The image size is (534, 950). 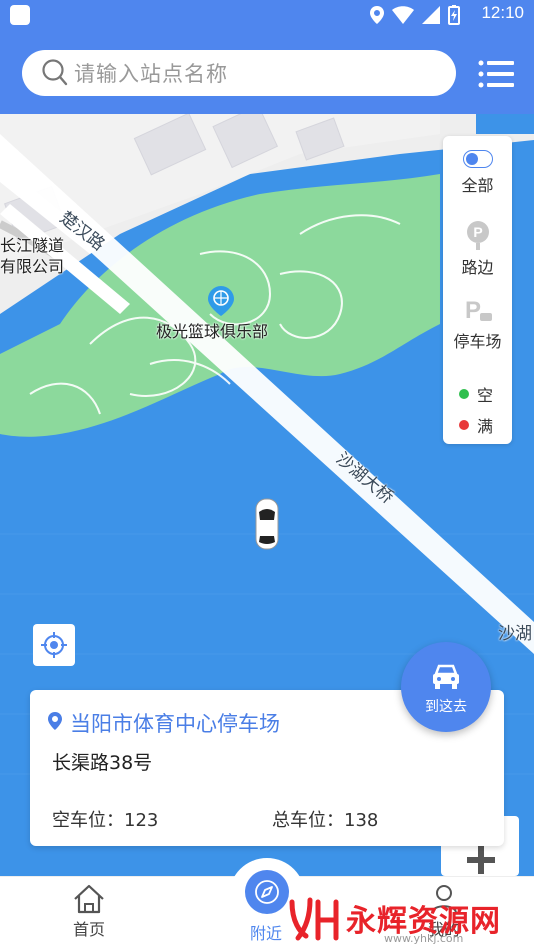 What do you see at coordinates (325, 820) in the screenshot?
I see `total-spaces: 总车位：138` at bounding box center [325, 820].